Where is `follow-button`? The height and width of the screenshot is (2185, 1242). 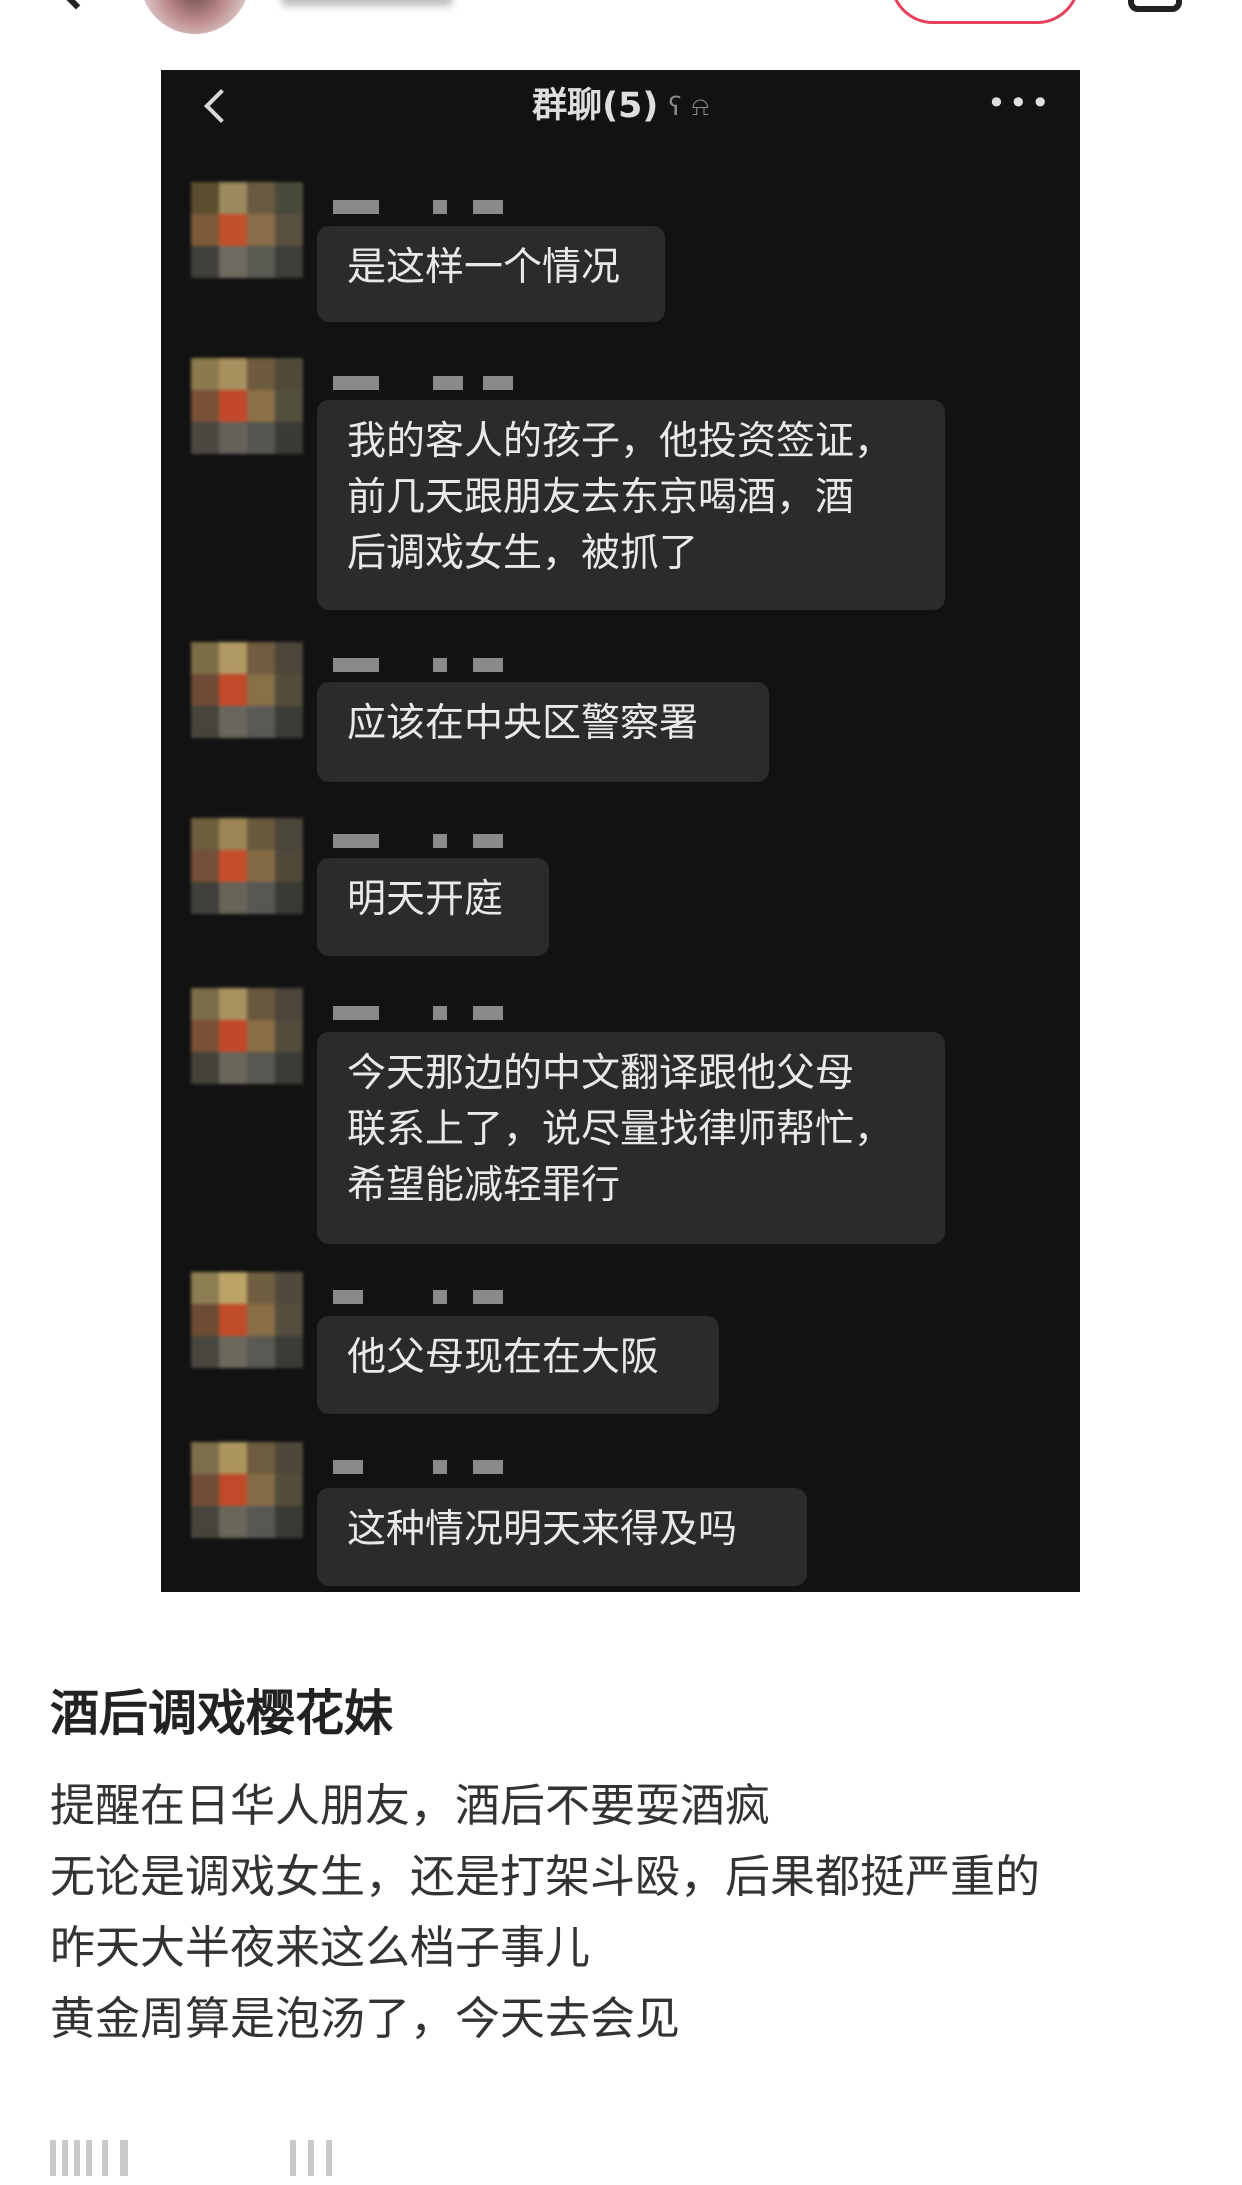
follow-button is located at coordinates (985, 12).